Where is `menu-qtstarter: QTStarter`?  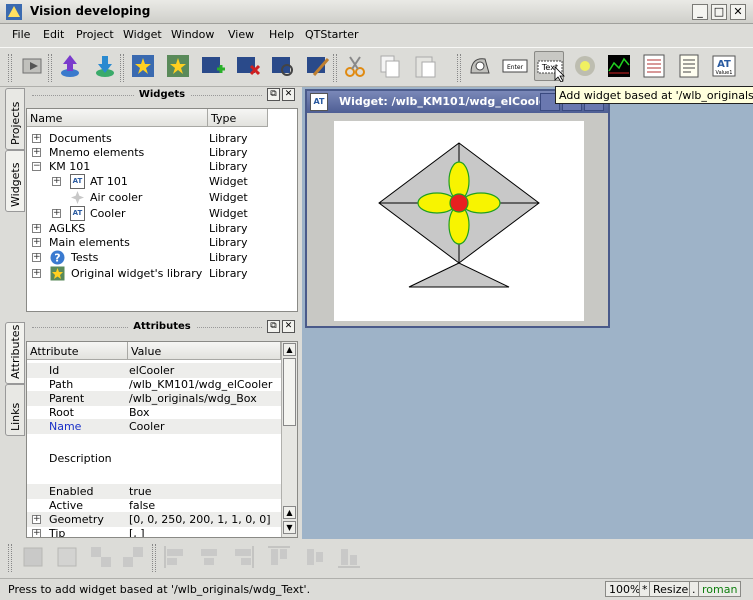 menu-qtstarter: QTStarter is located at coordinates (332, 34).